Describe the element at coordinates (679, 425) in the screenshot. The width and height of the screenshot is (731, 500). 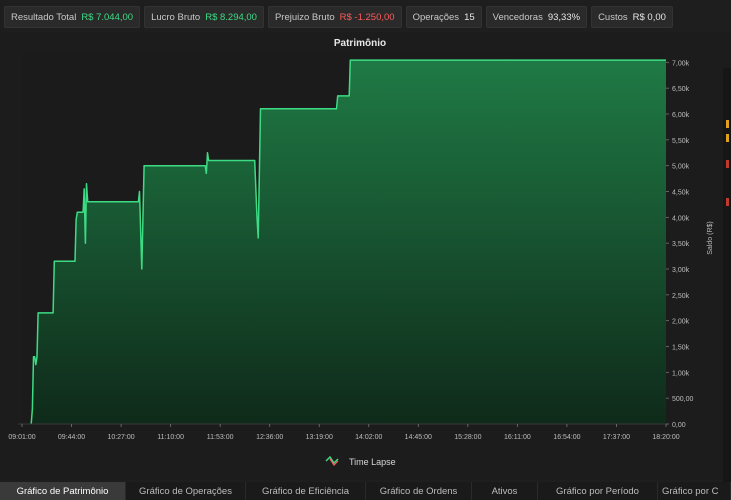
I see `y-tick-label: 0,00` at that location.